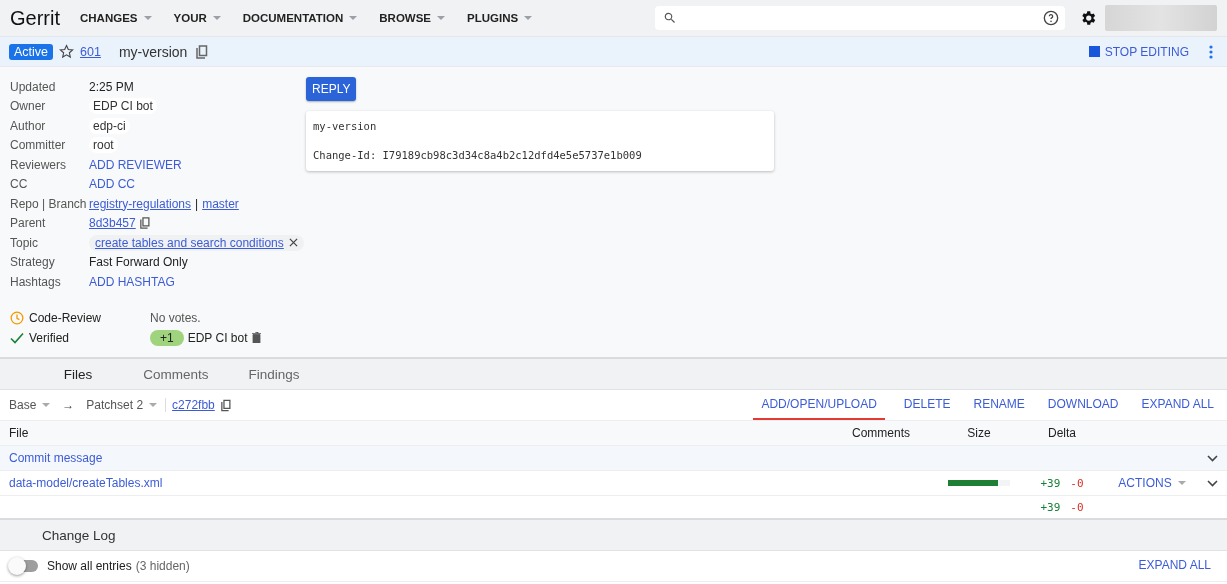  Describe the element at coordinates (331, 89) in the screenshot. I see `reply-button: REPLY` at that location.